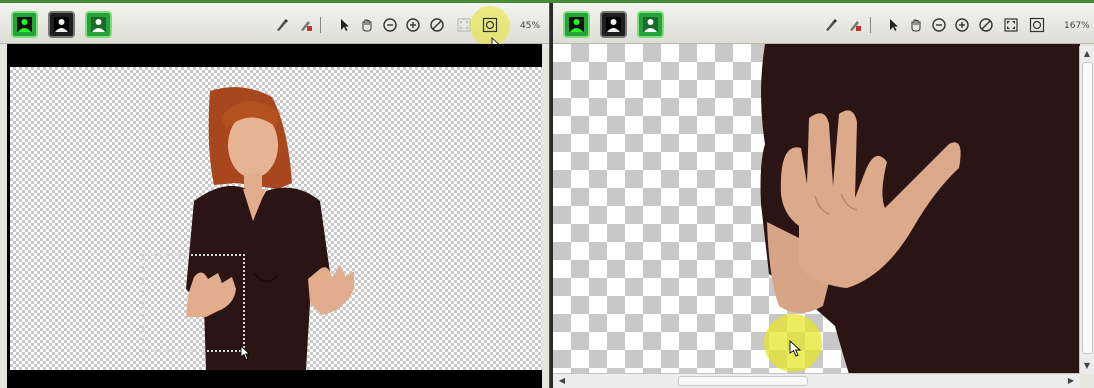  I want to click on scroll-up-arrow-icon: ▲, so click(1087, 54).